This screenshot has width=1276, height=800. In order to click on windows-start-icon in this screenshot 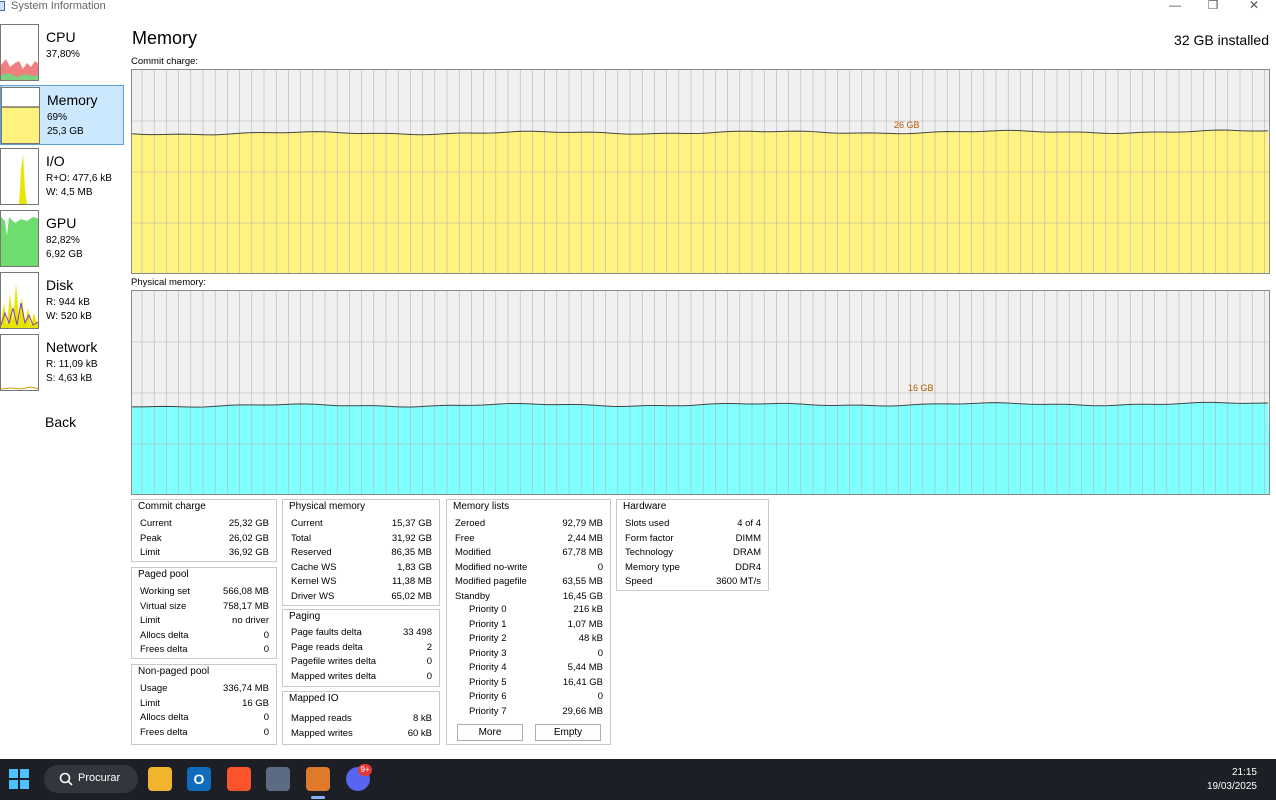, I will do `click(19, 779)`.